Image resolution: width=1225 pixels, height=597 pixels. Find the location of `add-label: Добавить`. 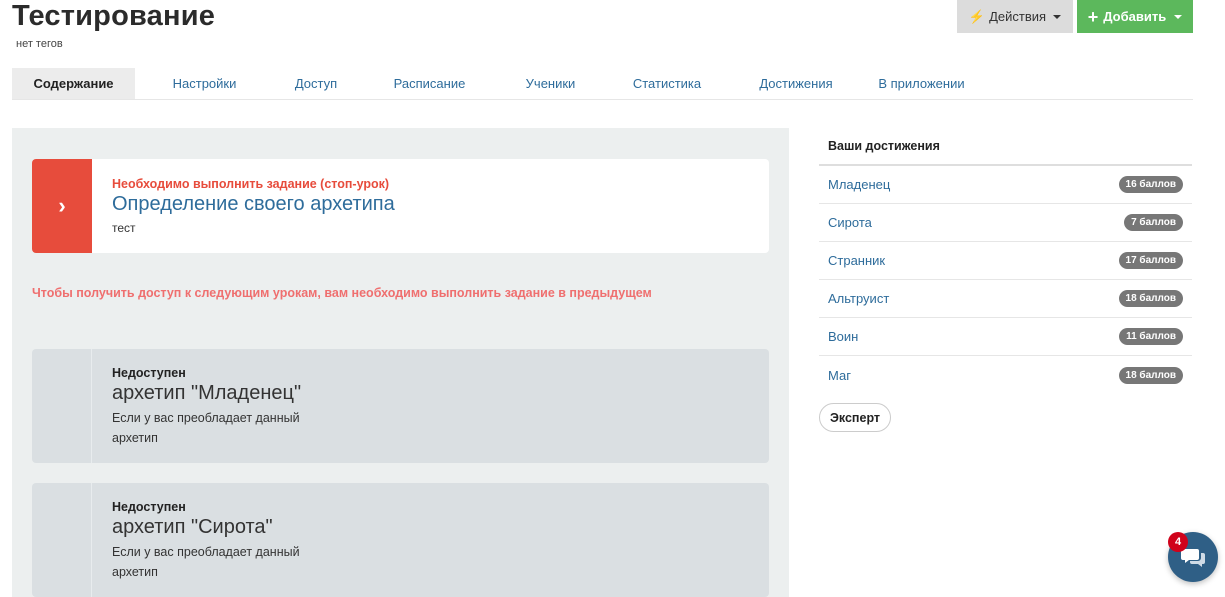

add-label: Добавить is located at coordinates (1135, 16).